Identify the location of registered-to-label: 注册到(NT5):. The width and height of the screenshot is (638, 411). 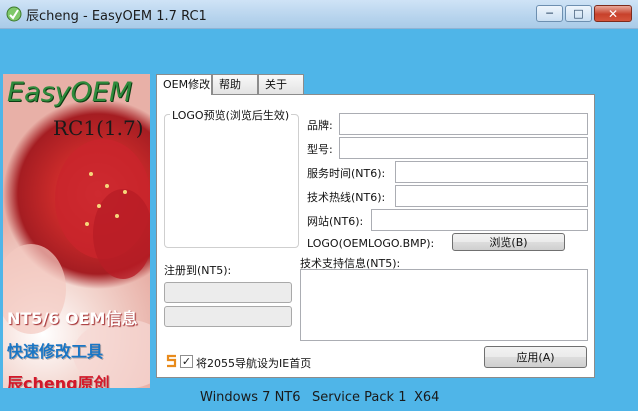
(198, 270).